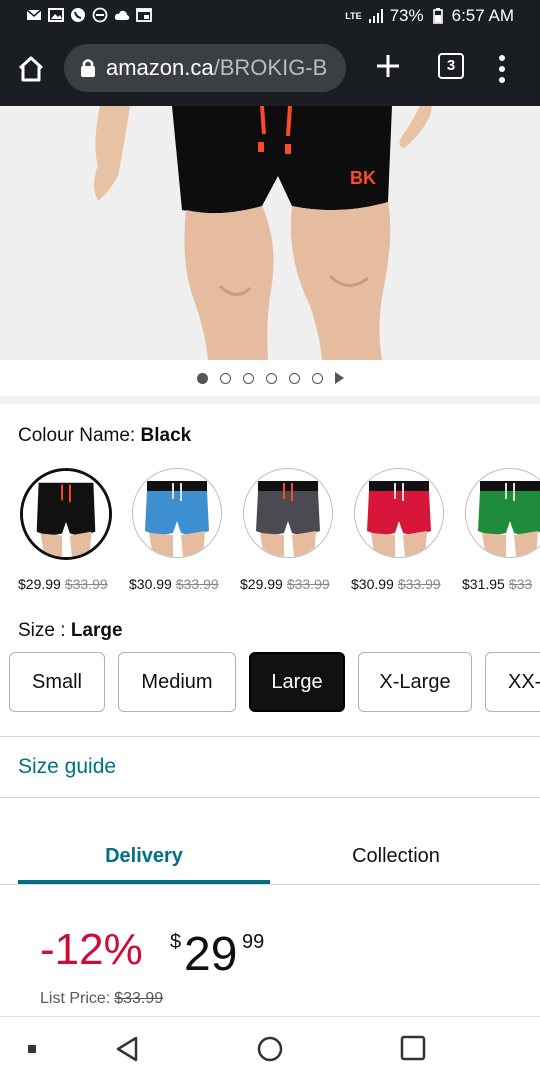 This screenshot has height=1081, width=540. I want to click on clock: 6:57 AM, so click(482, 15).